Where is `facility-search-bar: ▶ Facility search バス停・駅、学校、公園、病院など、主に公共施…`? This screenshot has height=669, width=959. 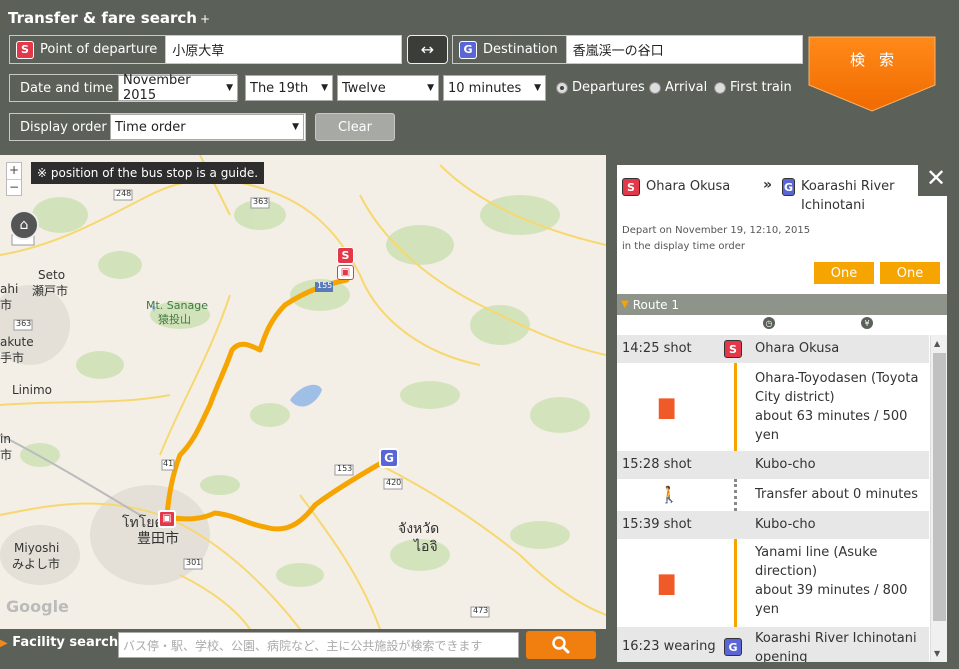
facility-search-bar: ▶ Facility search バス停・駅、学校、公園、病院など、主に公共施… is located at coordinates (303, 644).